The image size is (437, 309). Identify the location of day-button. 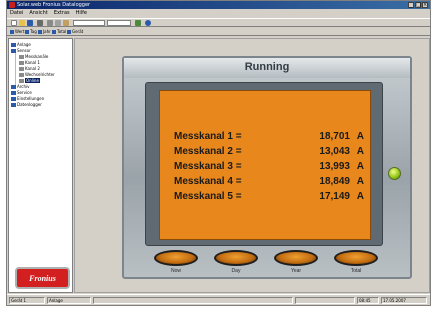
(236, 258).